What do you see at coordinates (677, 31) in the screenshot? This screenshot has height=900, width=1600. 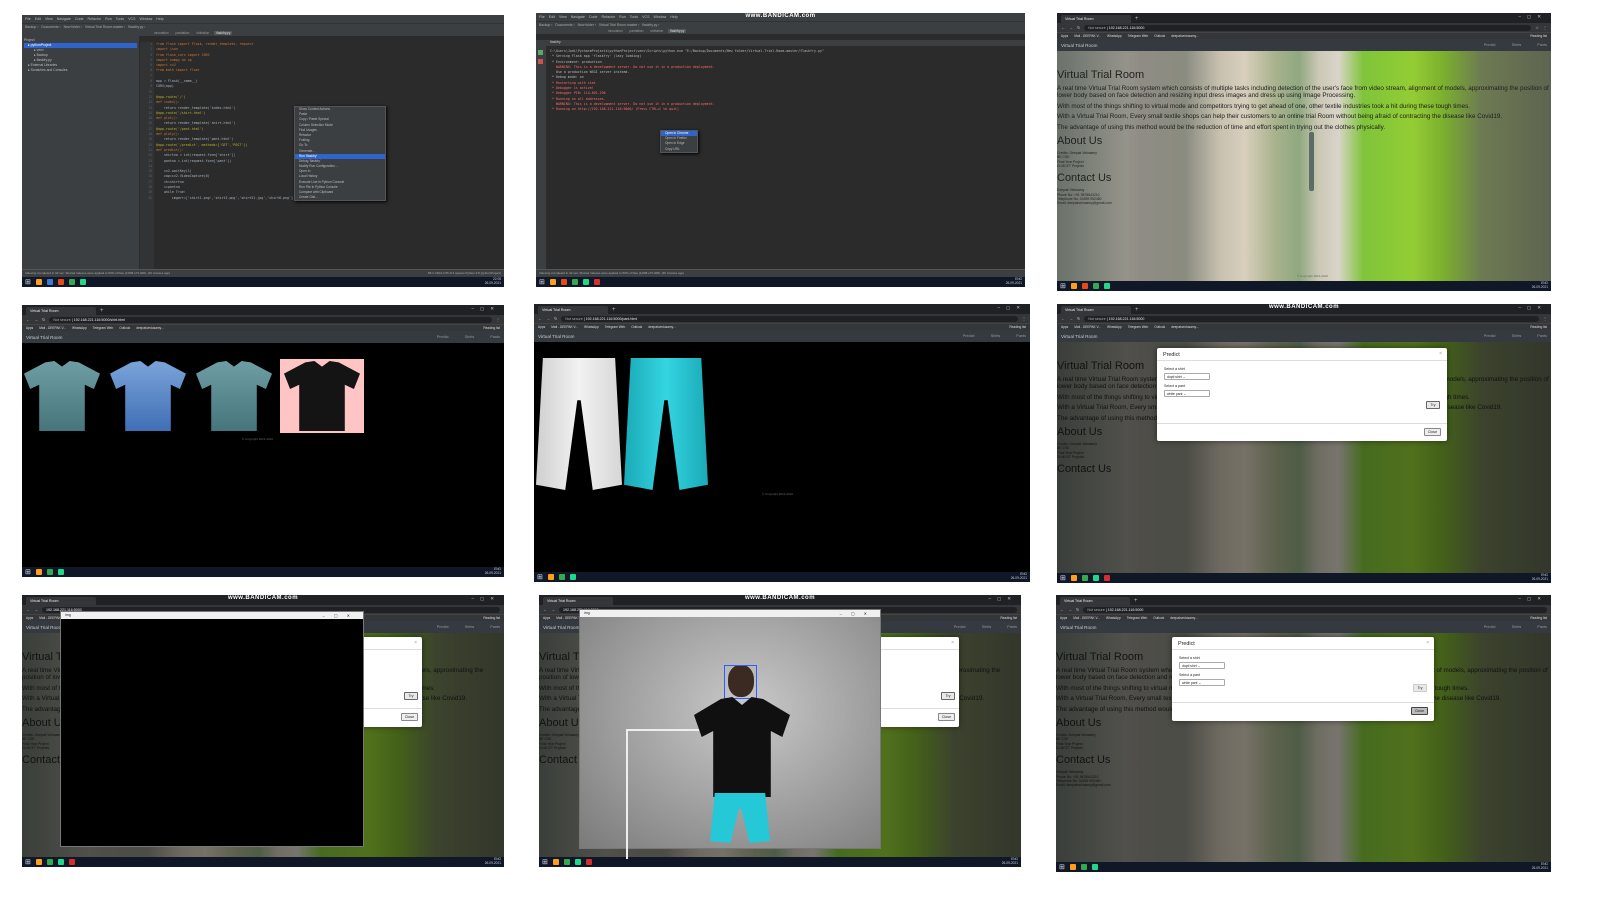 I see `editor-tab: flaskfry.py` at bounding box center [677, 31].